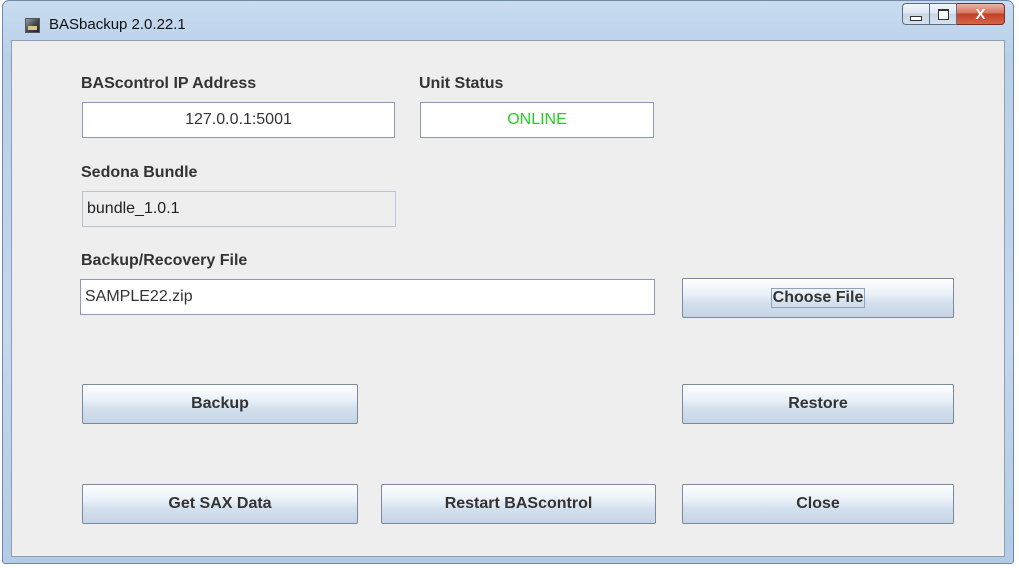 The width and height of the screenshot is (1019, 568). I want to click on close-button: Close, so click(818, 504).